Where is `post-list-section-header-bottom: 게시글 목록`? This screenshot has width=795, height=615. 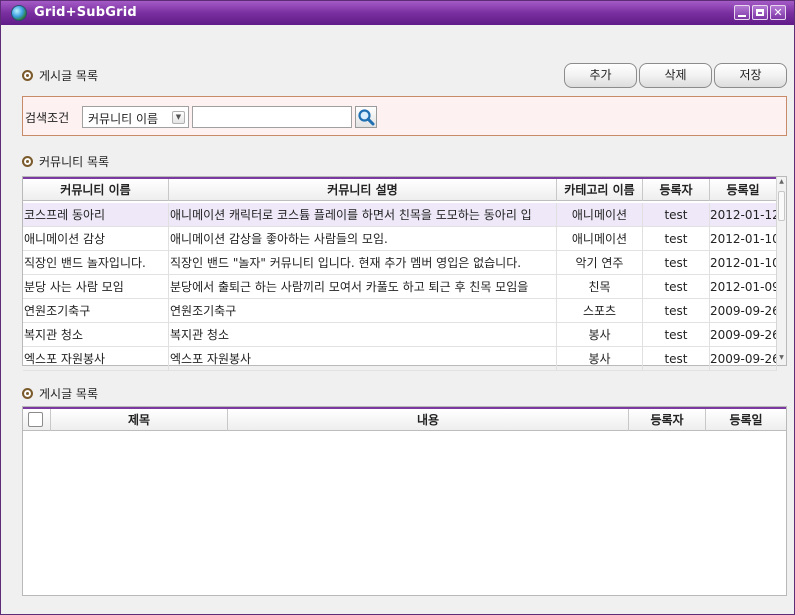 post-list-section-header-bottom: 게시글 목록 is located at coordinates (60, 394).